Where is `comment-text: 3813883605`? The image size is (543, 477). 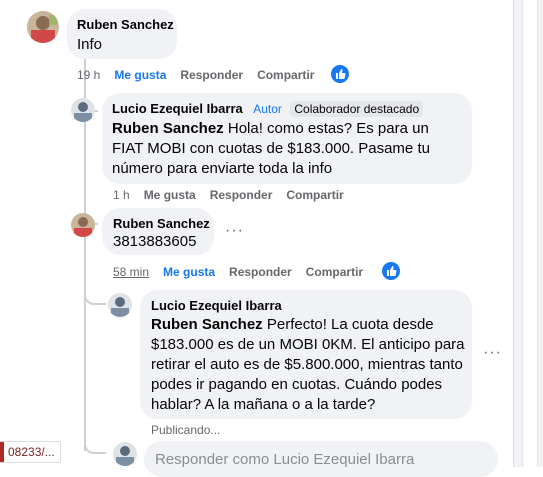 comment-text: 3813883605 is located at coordinates (155, 241).